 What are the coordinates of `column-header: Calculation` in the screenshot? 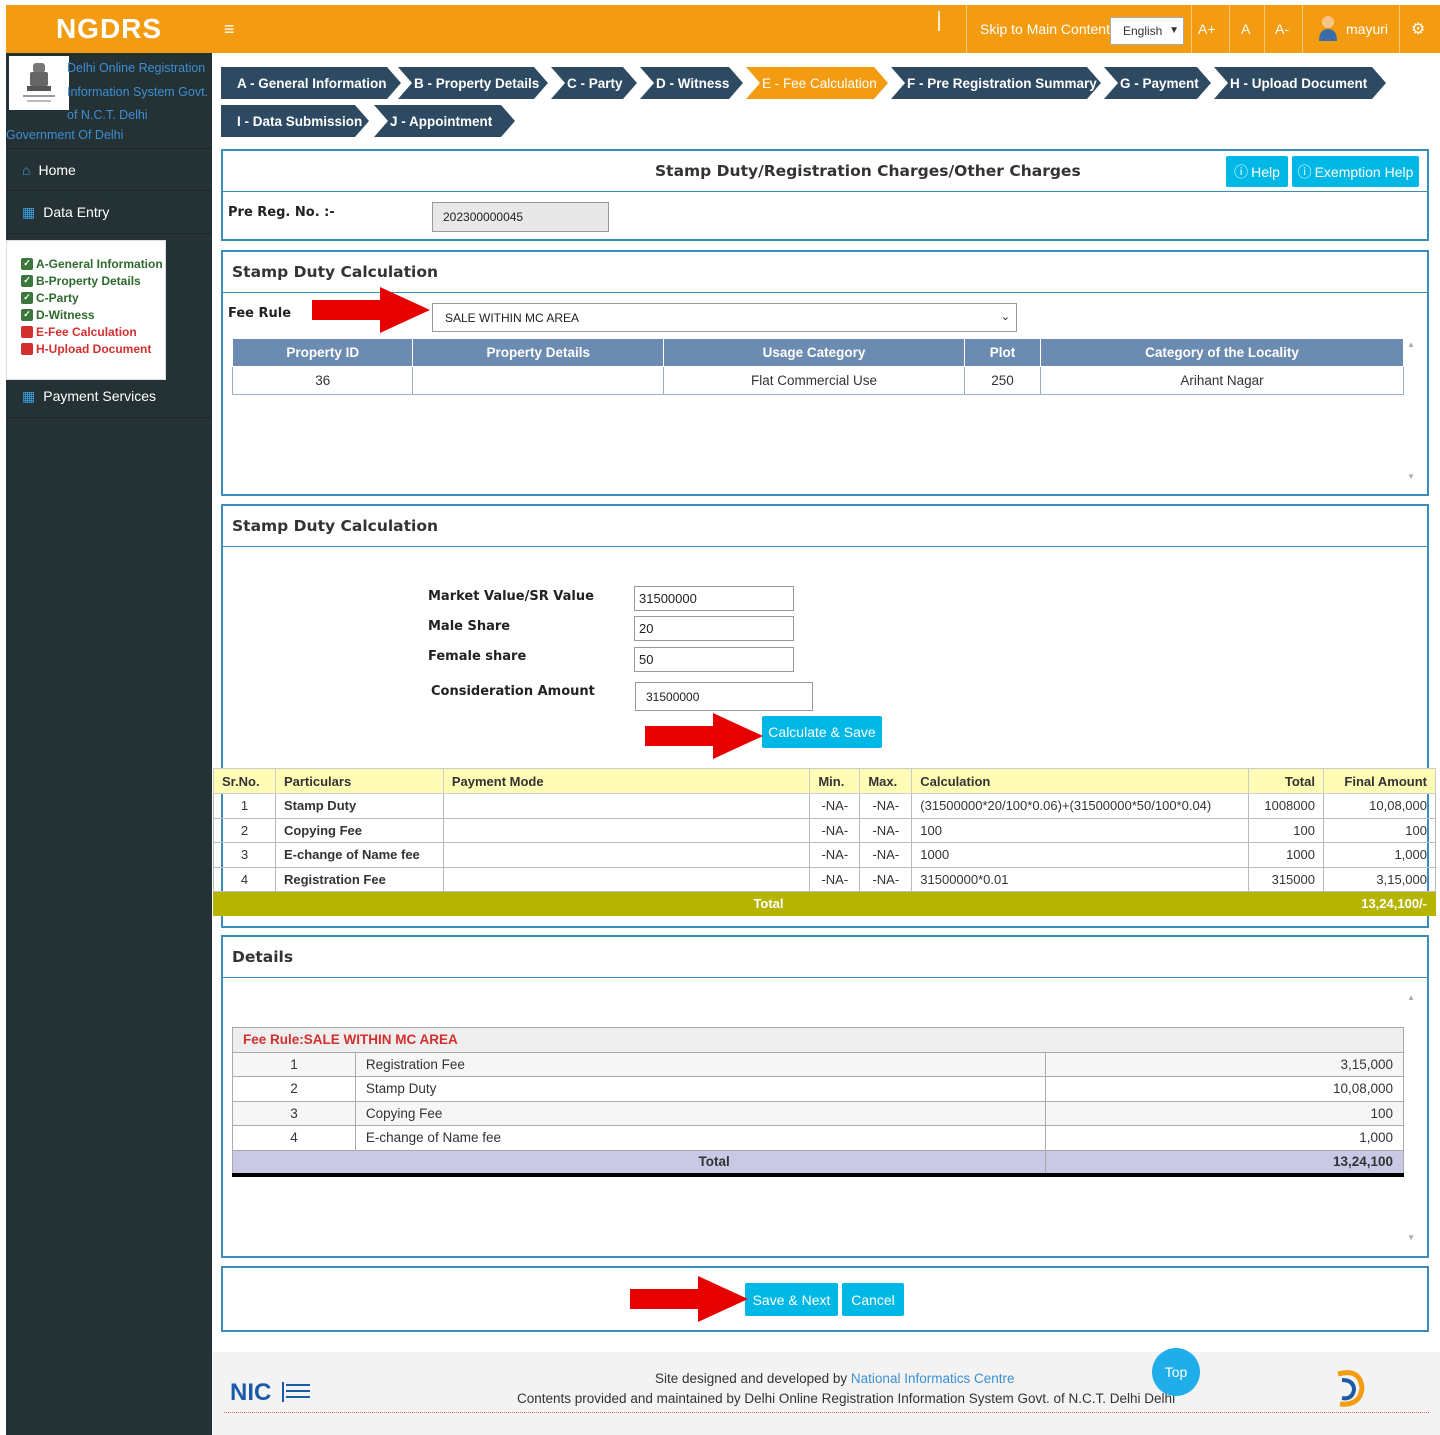 It's located at (1080, 781).